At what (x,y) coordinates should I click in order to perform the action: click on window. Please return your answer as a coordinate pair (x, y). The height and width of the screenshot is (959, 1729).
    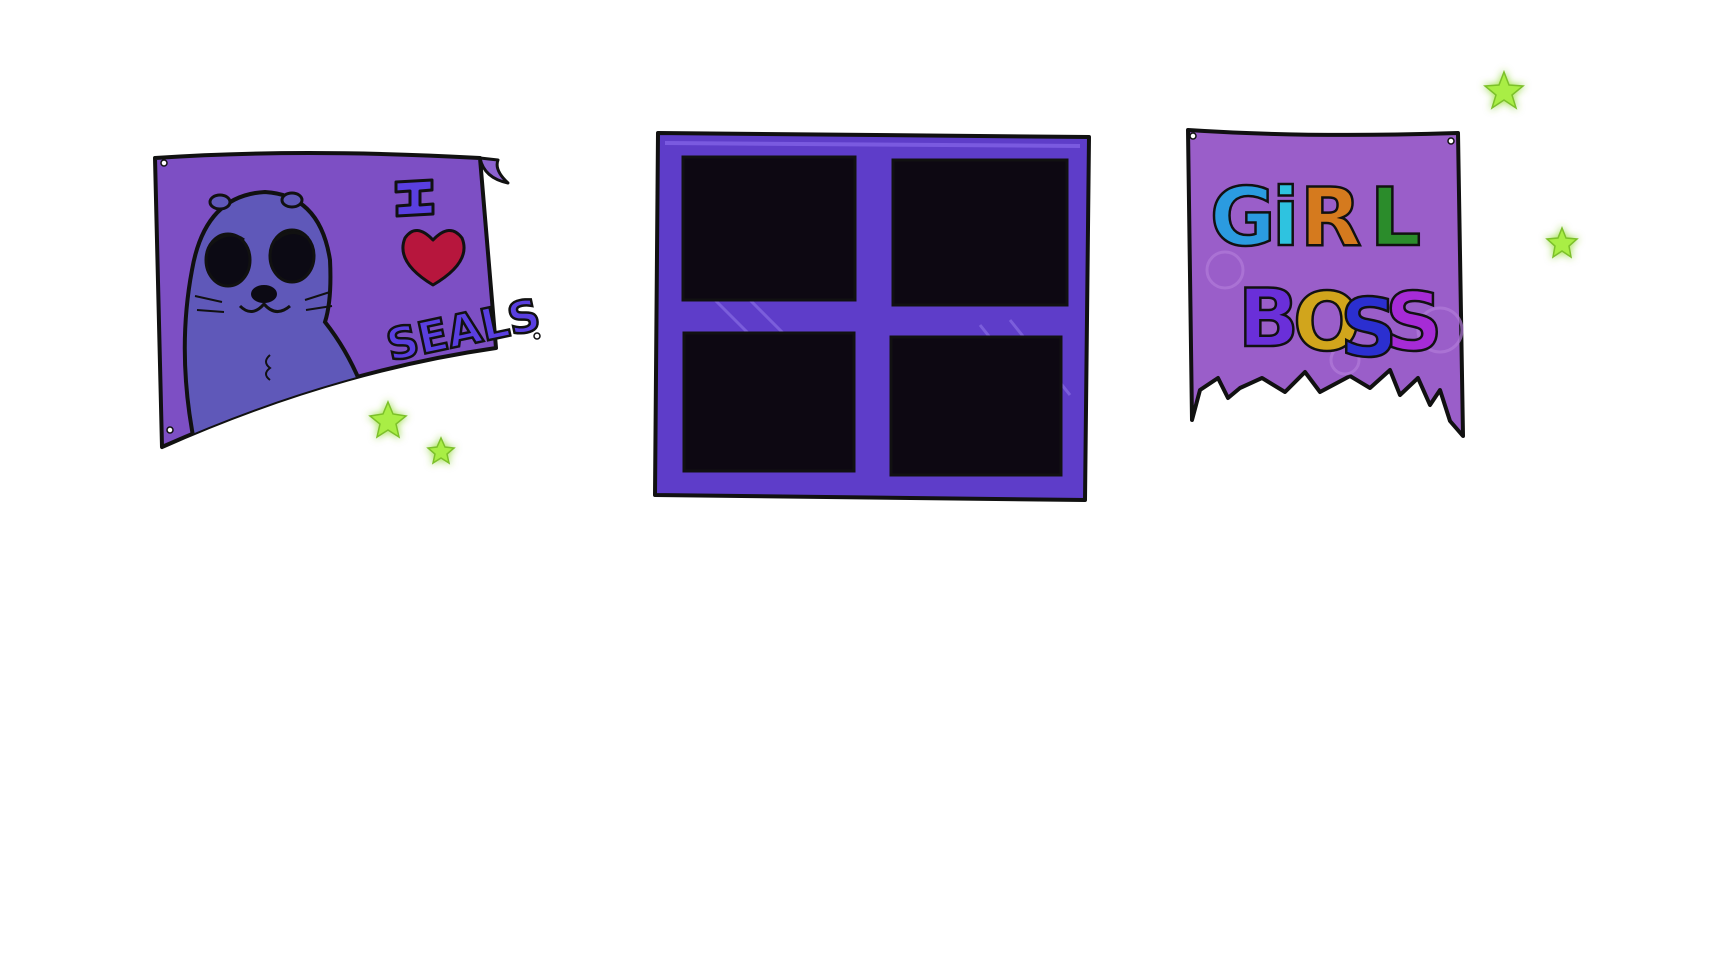
    Looking at the image, I should click on (872, 316).